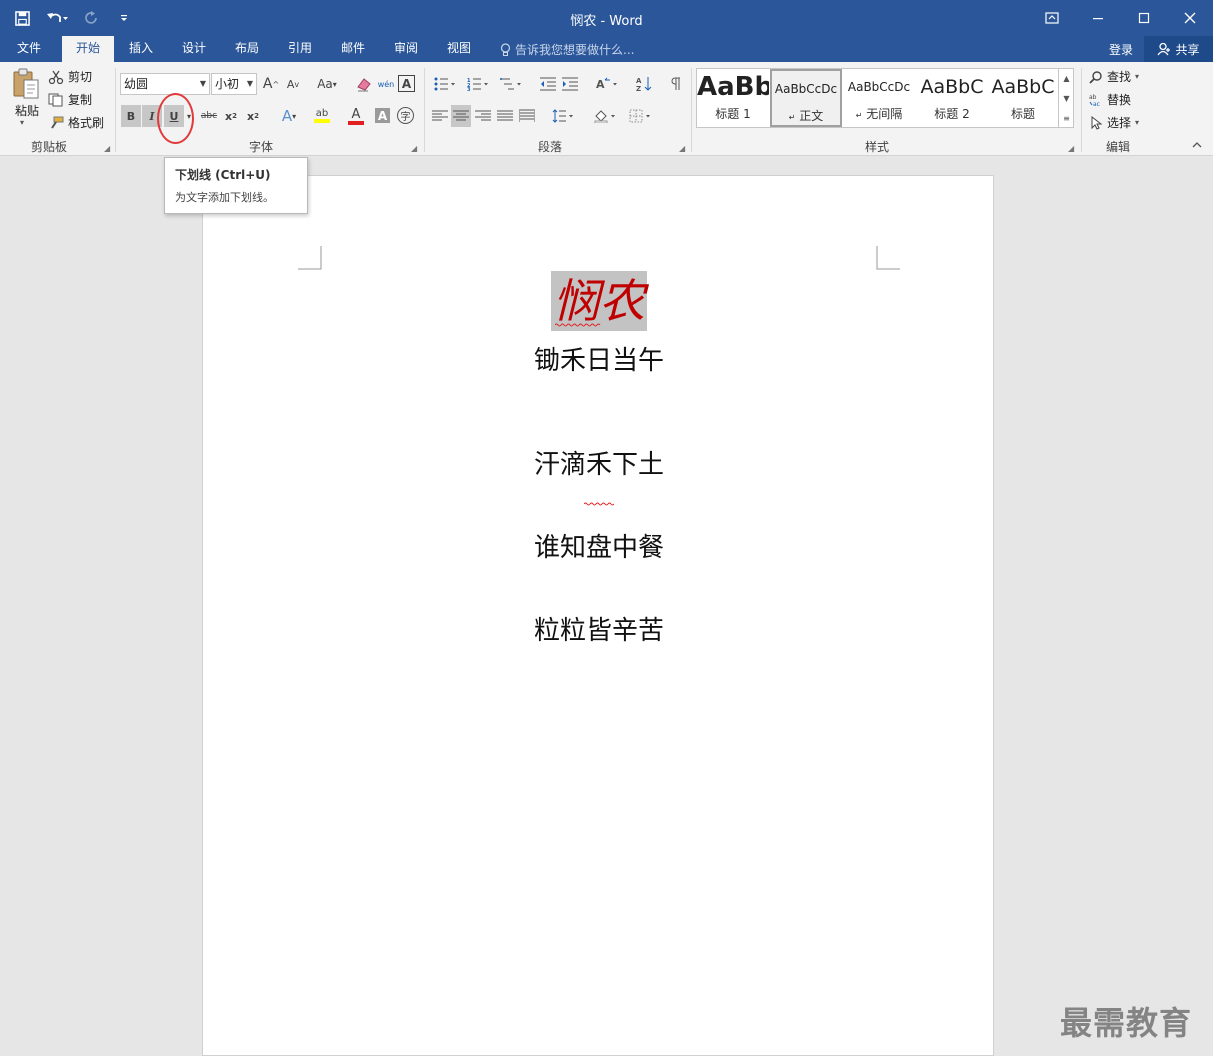 This screenshot has height=1056, width=1213. What do you see at coordinates (527, 116) in the screenshot?
I see `distributed-button` at bounding box center [527, 116].